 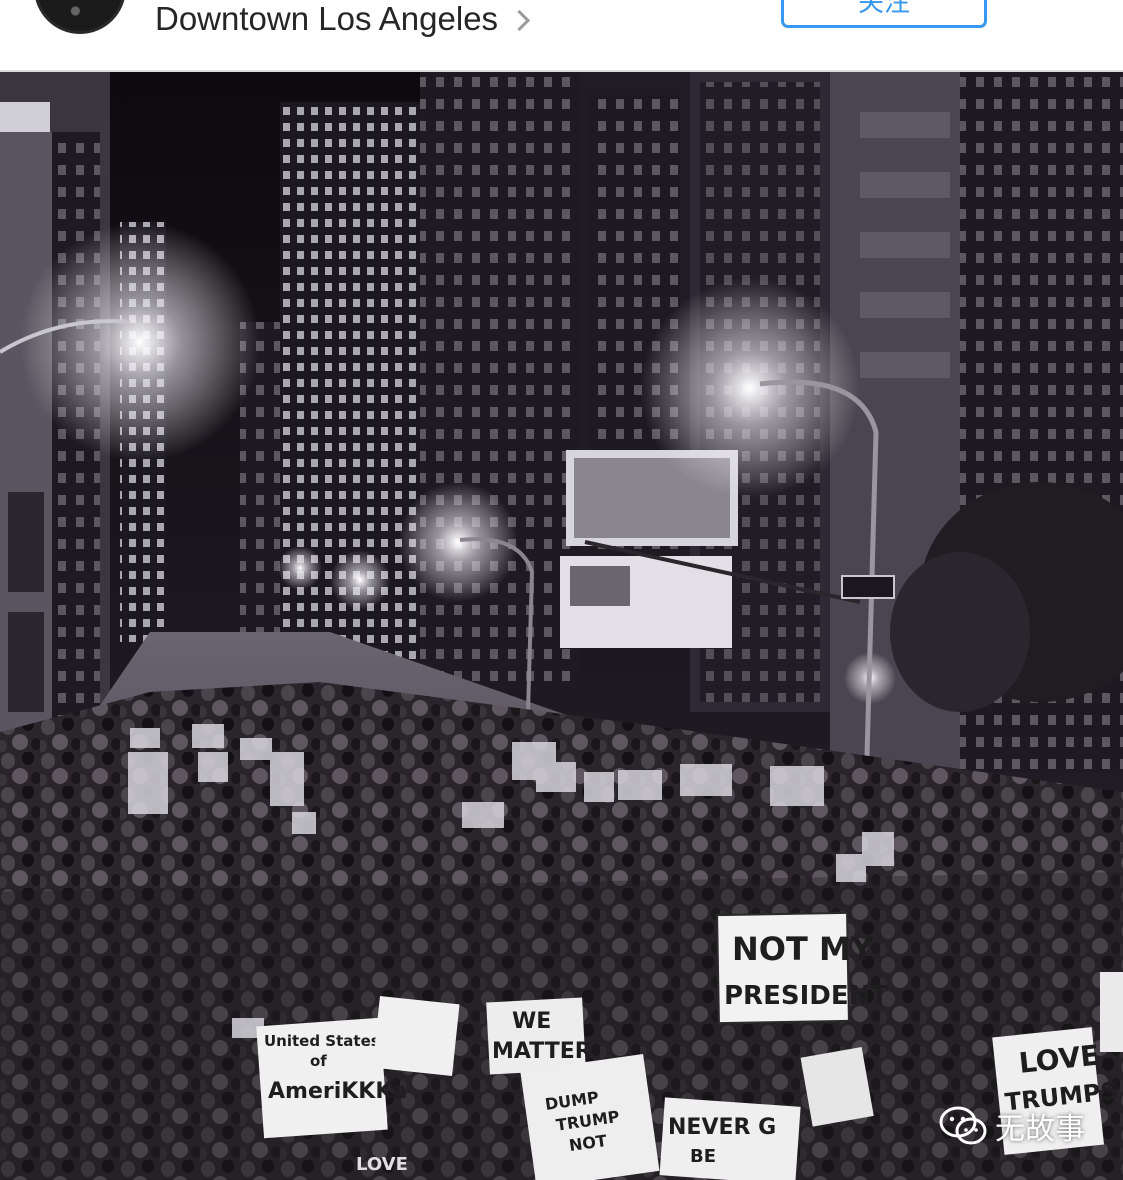 I want to click on sign-president-text: PRESIDENT, so click(x=806, y=996).